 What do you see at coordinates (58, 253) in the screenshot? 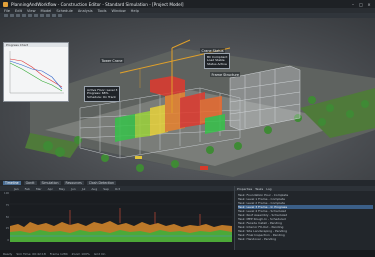
I see `status-frame: Frame 1284` at bounding box center [58, 253].